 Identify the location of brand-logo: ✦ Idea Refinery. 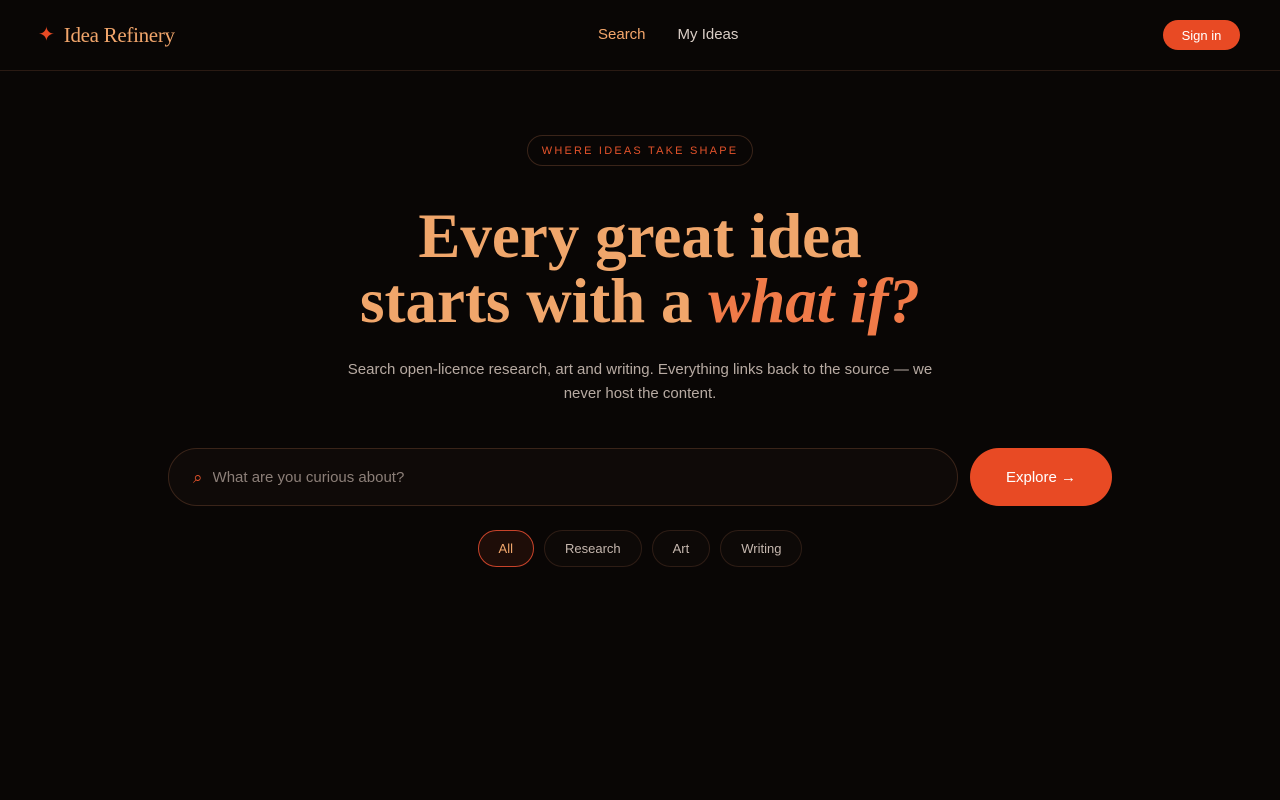
(106, 35).